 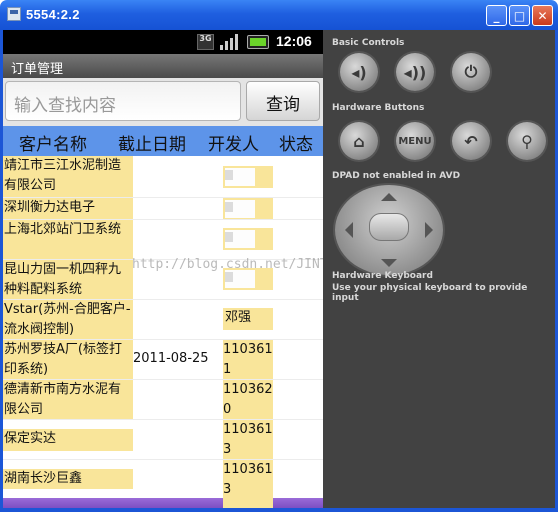 I want to click on cell-customer-name: 深圳衡力达电子, so click(x=68, y=208).